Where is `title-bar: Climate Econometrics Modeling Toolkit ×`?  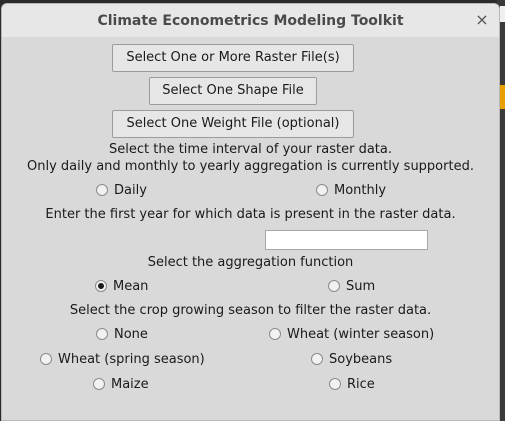 title-bar: Climate Econometrics Modeling Toolkit × is located at coordinates (250, 21).